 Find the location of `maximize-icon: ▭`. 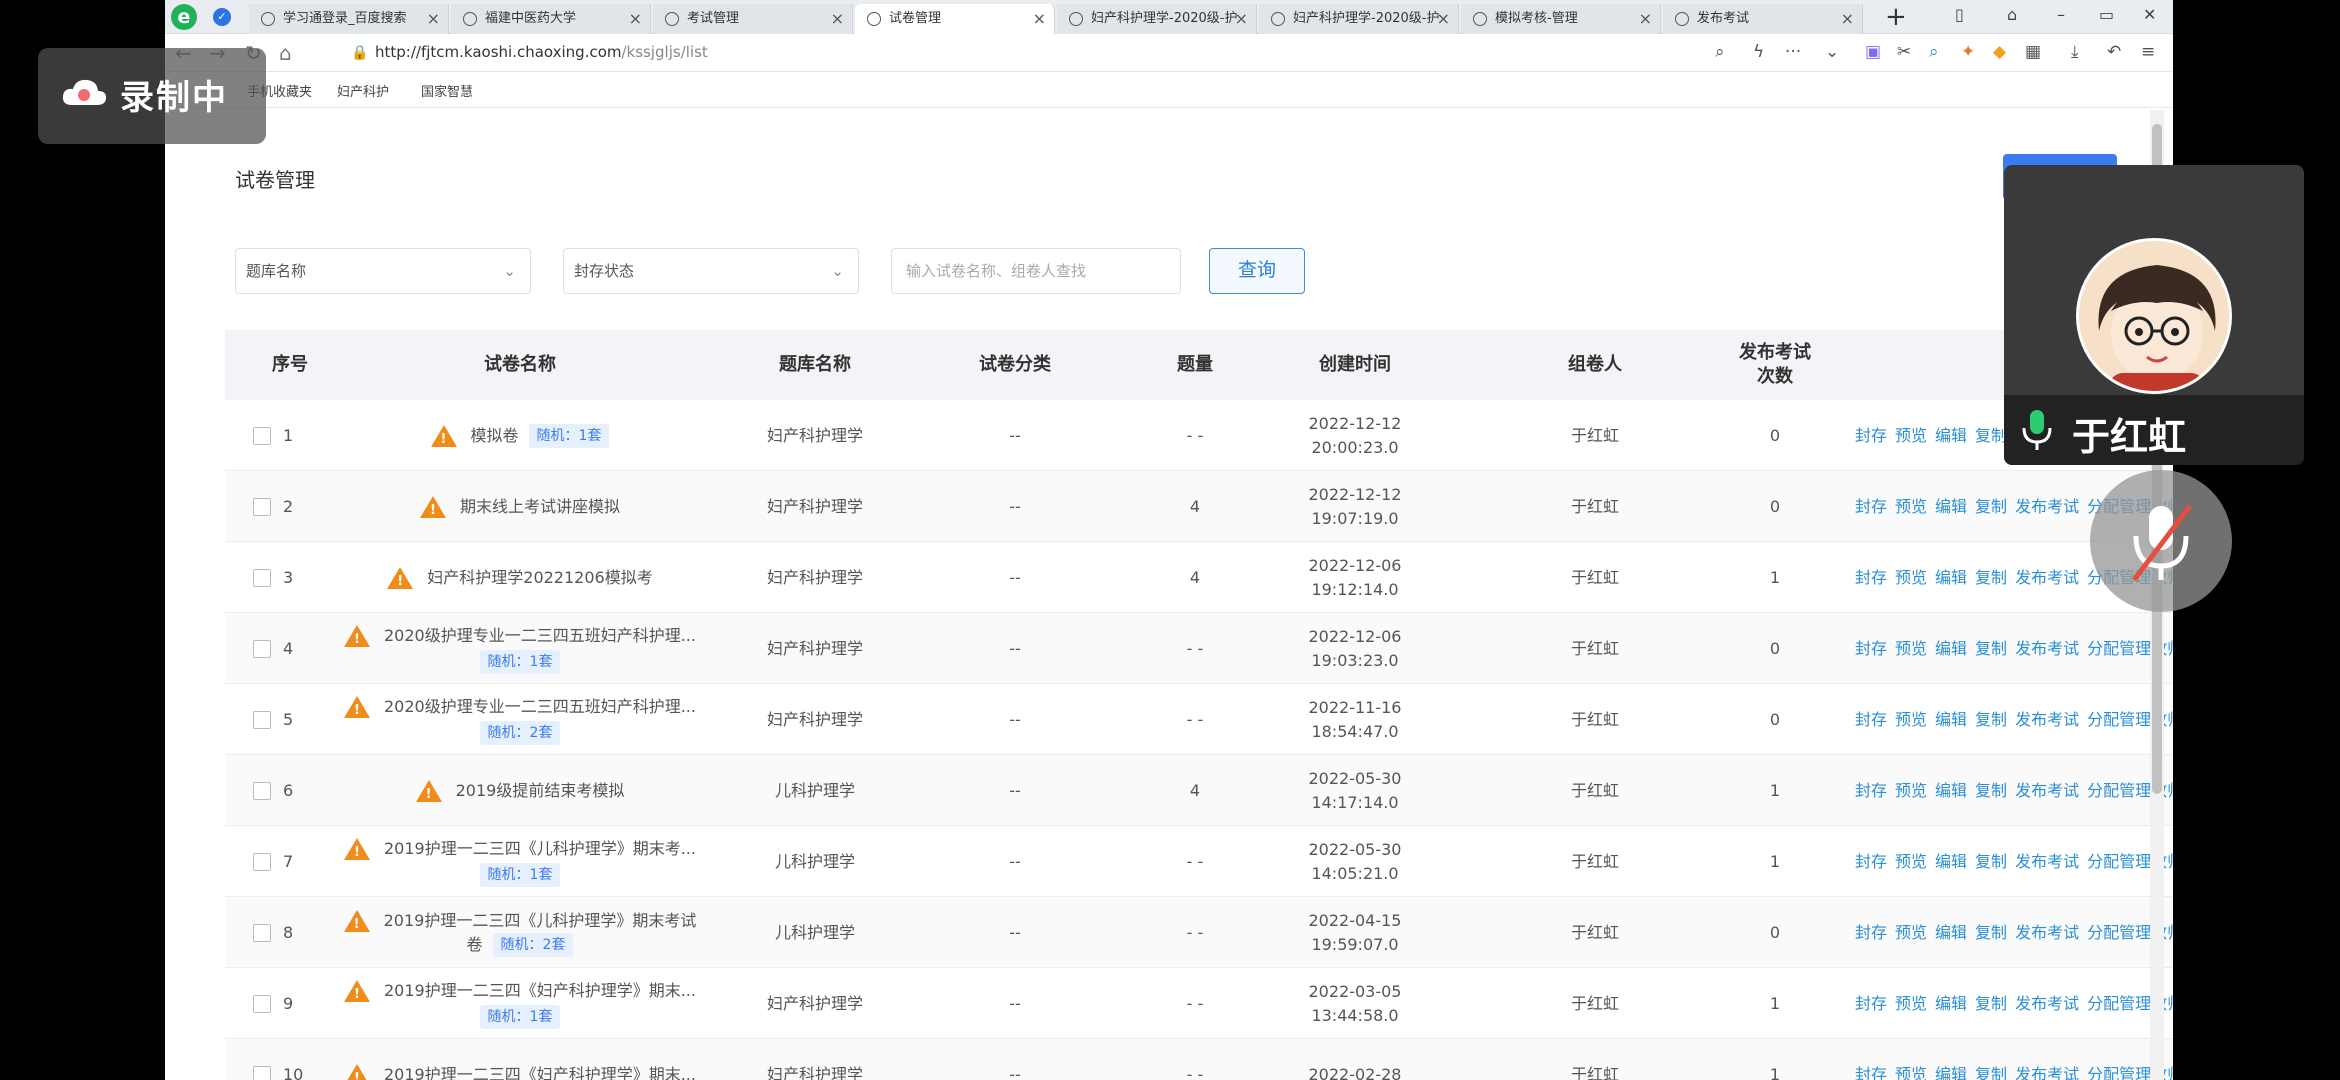

maximize-icon: ▭ is located at coordinates (2106, 15).